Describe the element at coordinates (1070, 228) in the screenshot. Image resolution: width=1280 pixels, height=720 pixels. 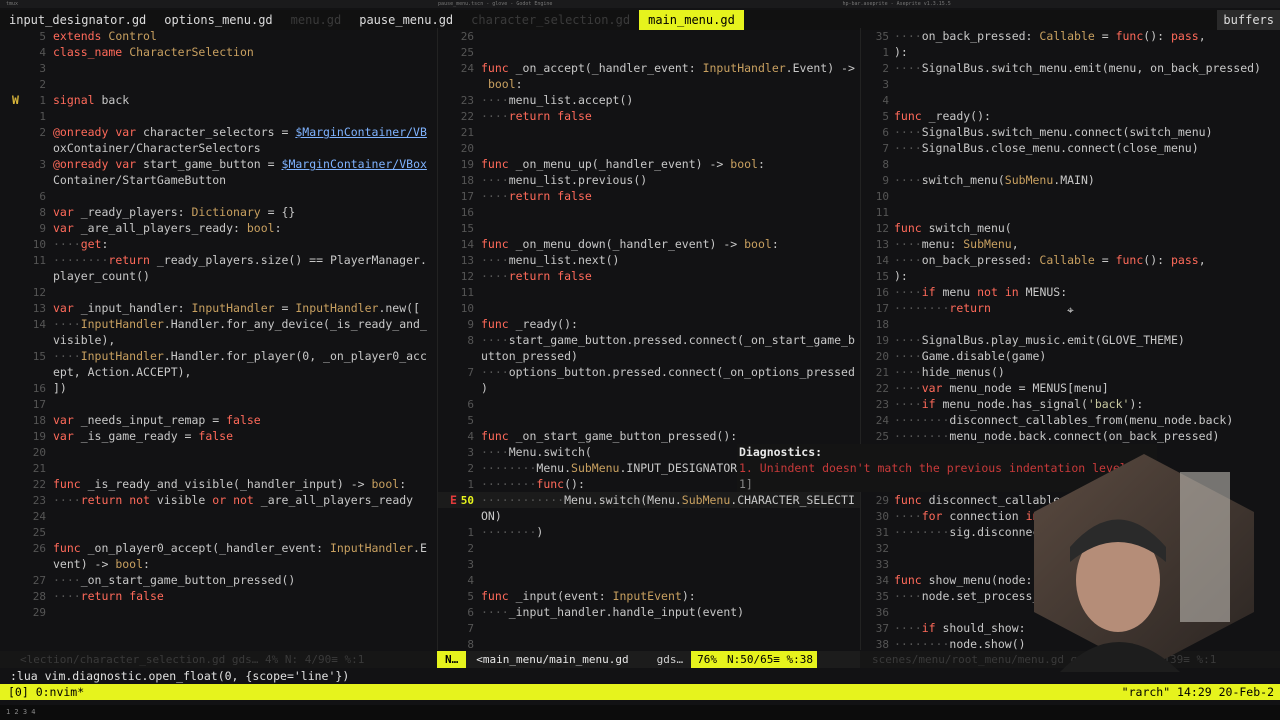
I see `right-code-line: 12 func switch_menu(` at that location.